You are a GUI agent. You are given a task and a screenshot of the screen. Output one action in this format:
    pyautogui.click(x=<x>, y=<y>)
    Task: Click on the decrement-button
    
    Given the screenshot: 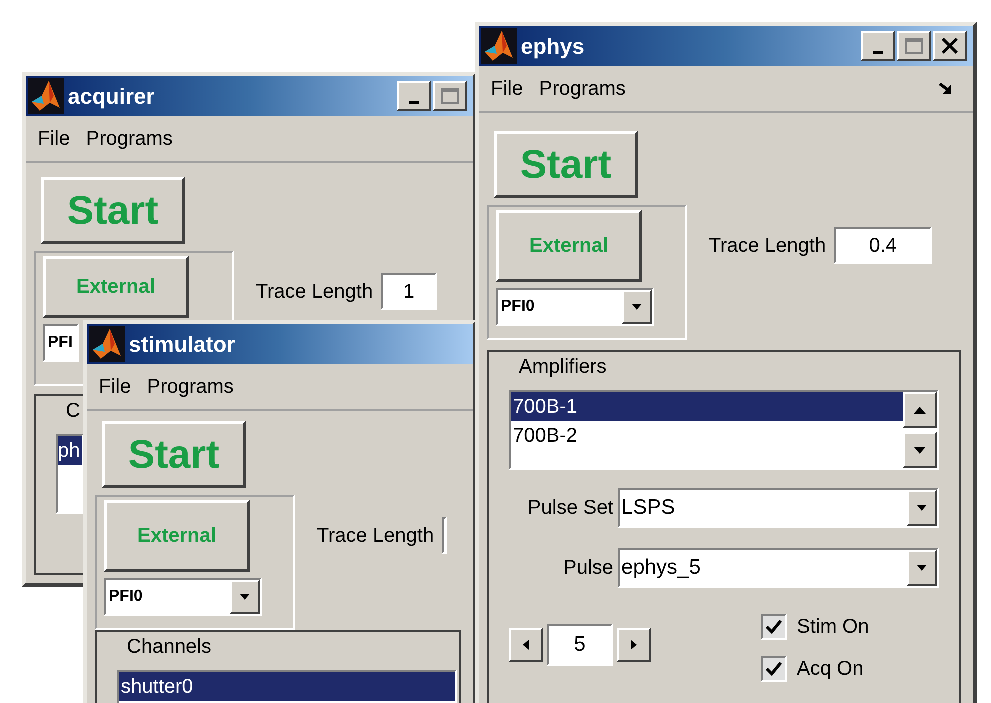 What is the action you would take?
    pyautogui.click(x=526, y=645)
    